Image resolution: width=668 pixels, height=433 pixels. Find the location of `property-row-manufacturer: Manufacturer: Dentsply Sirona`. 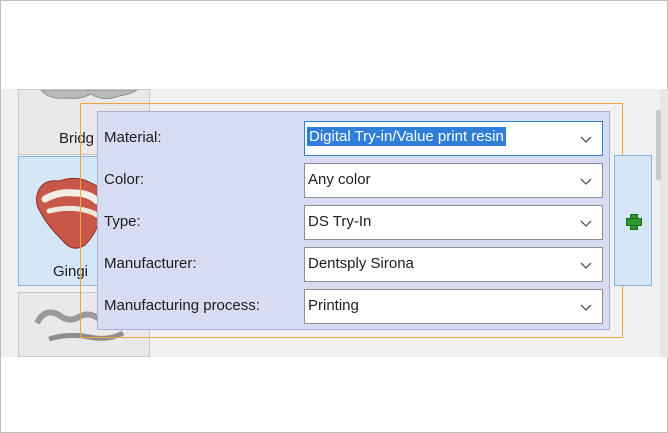

property-row-manufacturer: Manufacturer: Dentsply Sirona is located at coordinates (353, 266).